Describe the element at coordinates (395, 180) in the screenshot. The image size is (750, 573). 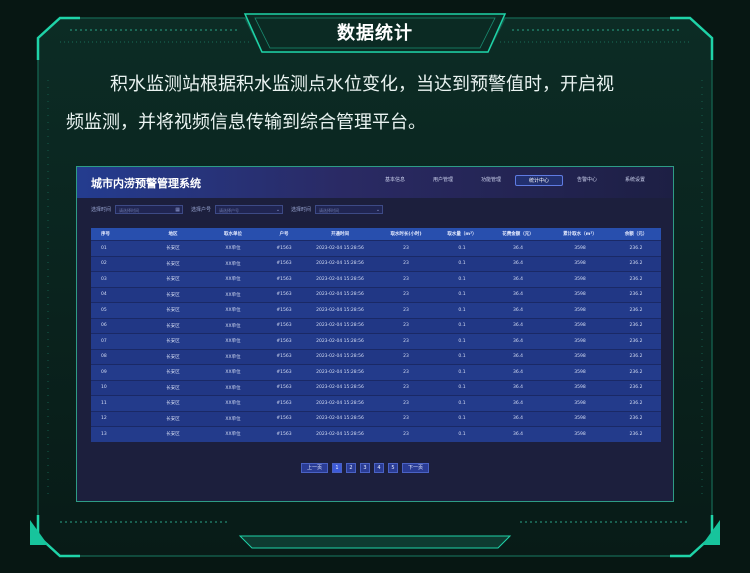
I see `nav-item-basic-info: 基本信息` at that location.